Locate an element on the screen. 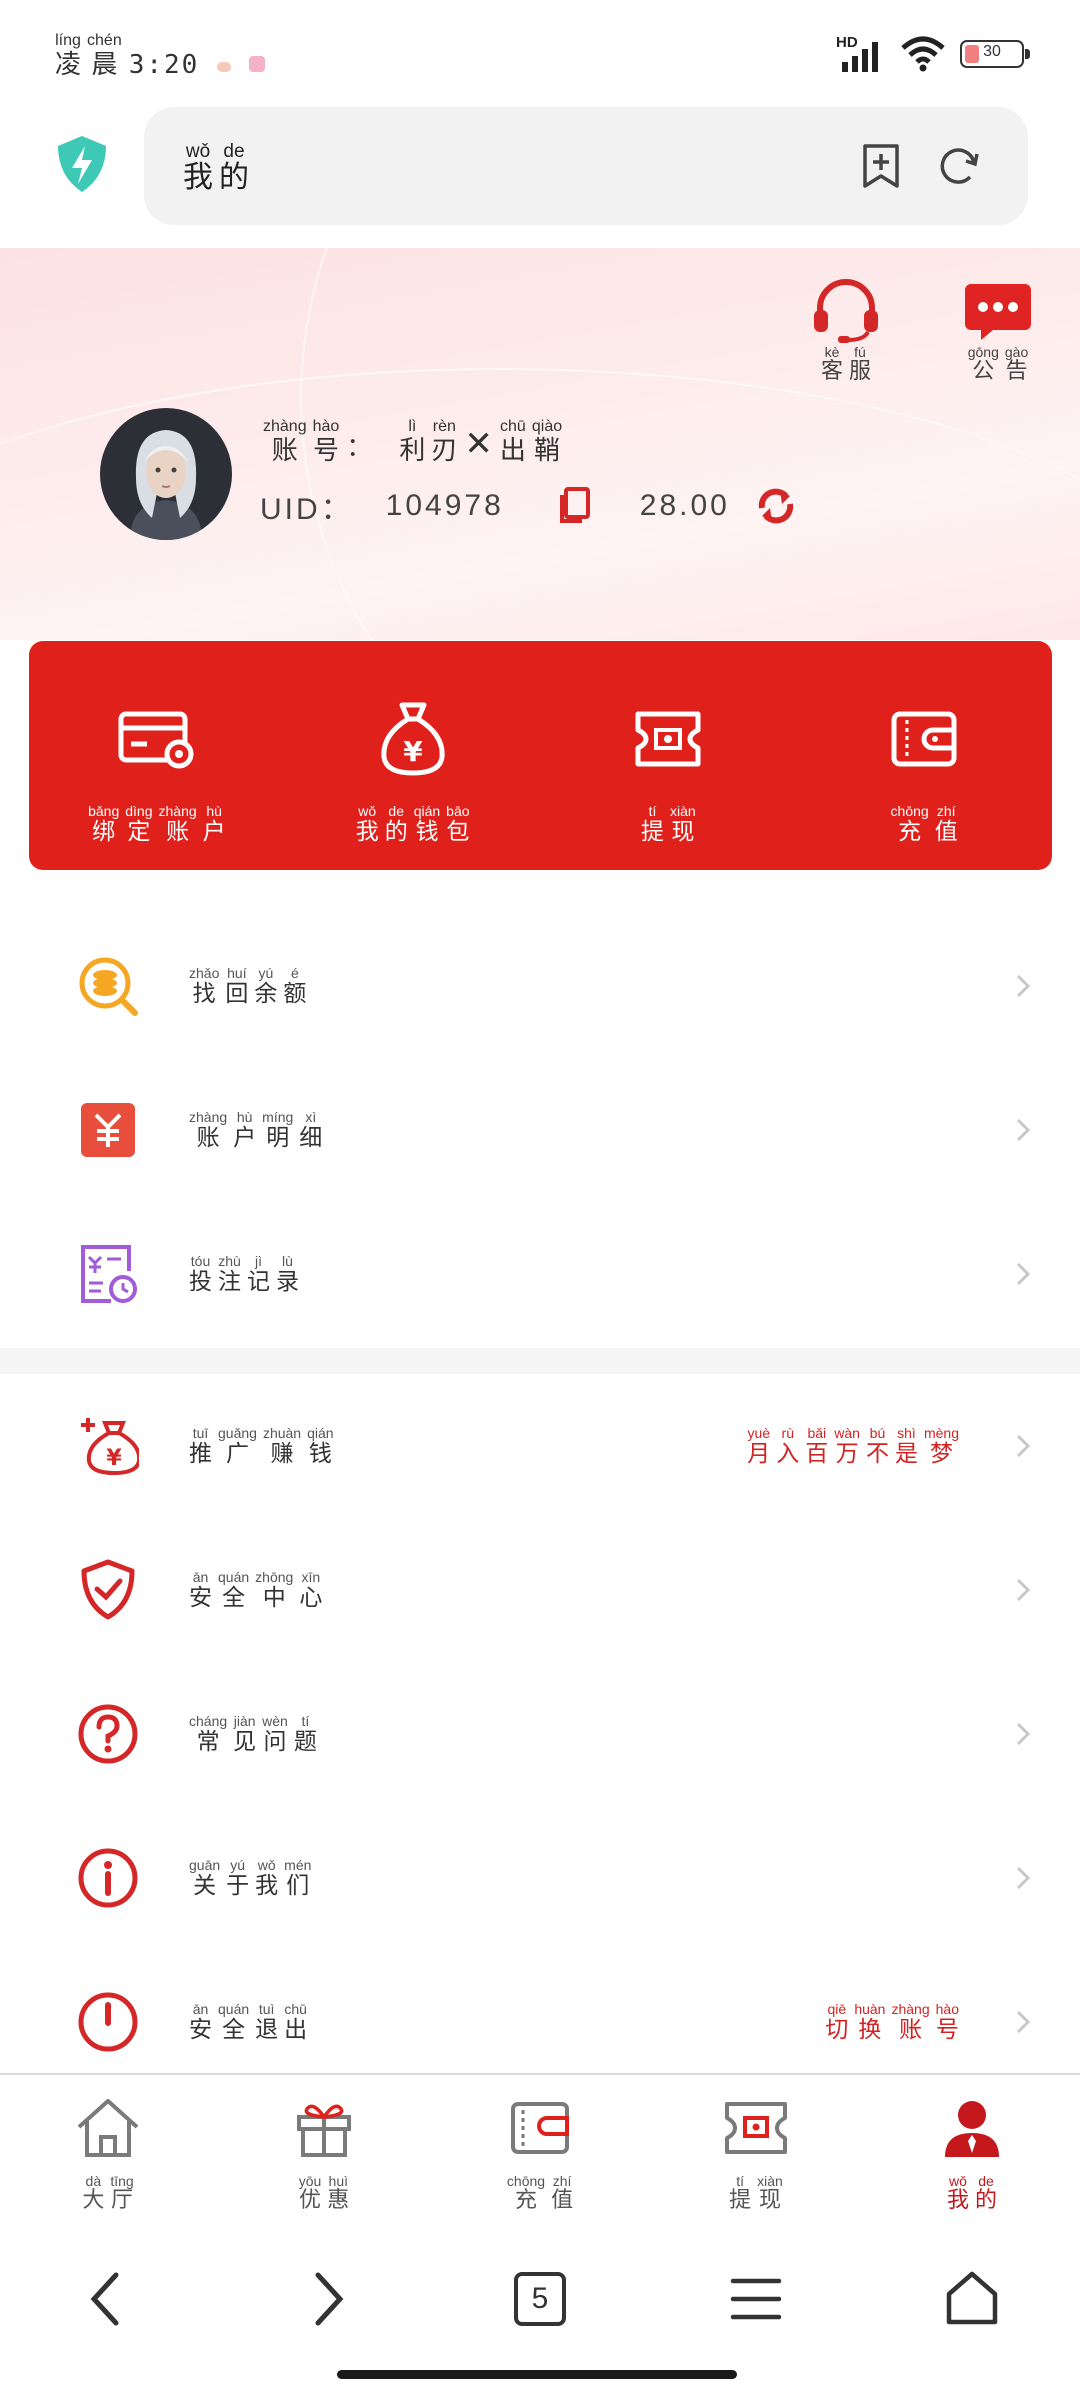  hanzi: 值 is located at coordinates (946, 832).